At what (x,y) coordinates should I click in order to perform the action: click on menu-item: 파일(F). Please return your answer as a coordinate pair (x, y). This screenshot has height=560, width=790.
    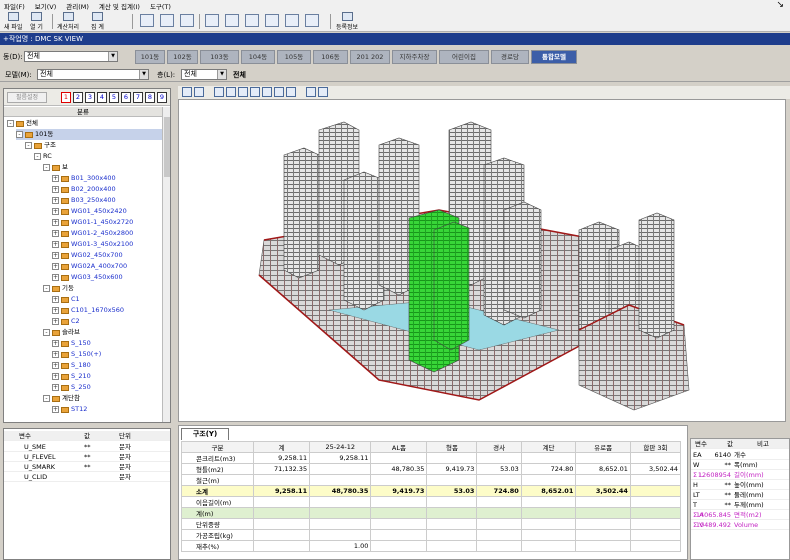
    Looking at the image, I should click on (14, 6).